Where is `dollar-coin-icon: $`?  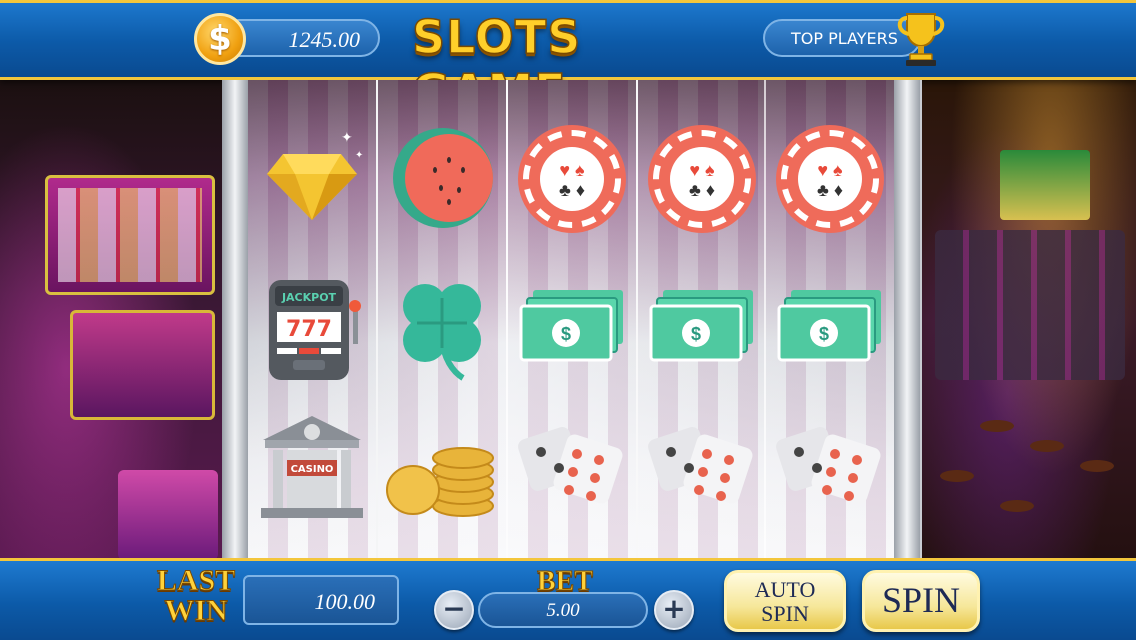
dollar-coin-icon: $ is located at coordinates (220, 39).